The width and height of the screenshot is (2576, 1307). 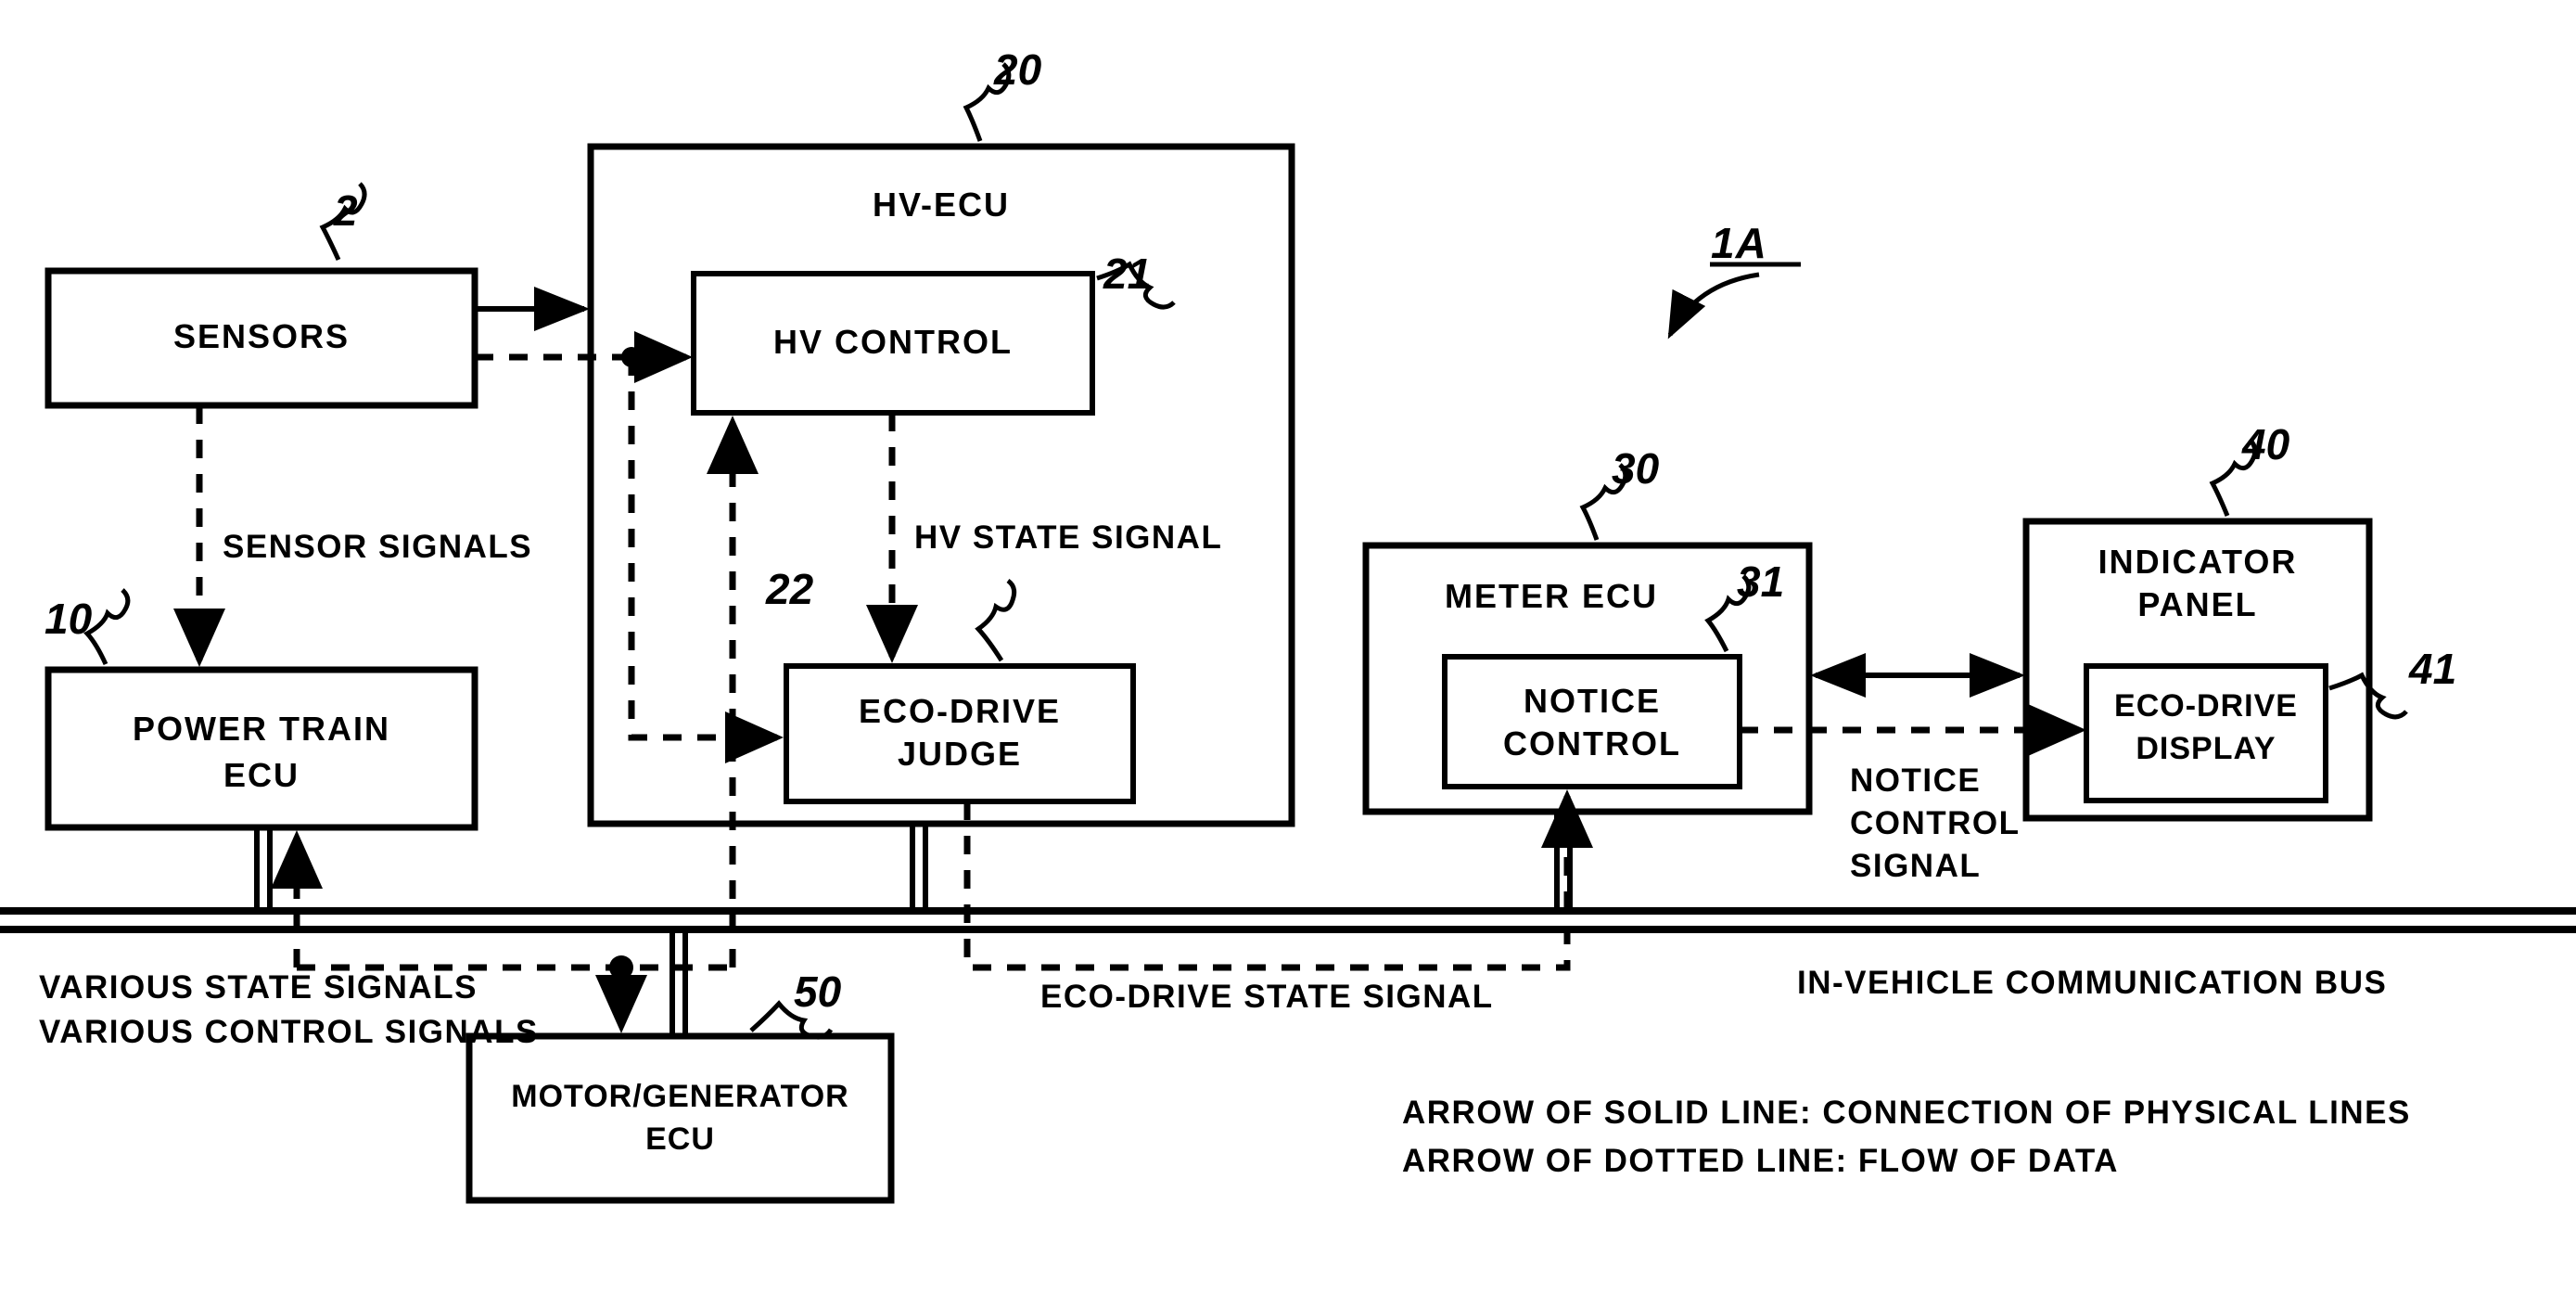 I want to click on label-notice-control-signal-line2: CONTROL, so click(x=1936, y=823).